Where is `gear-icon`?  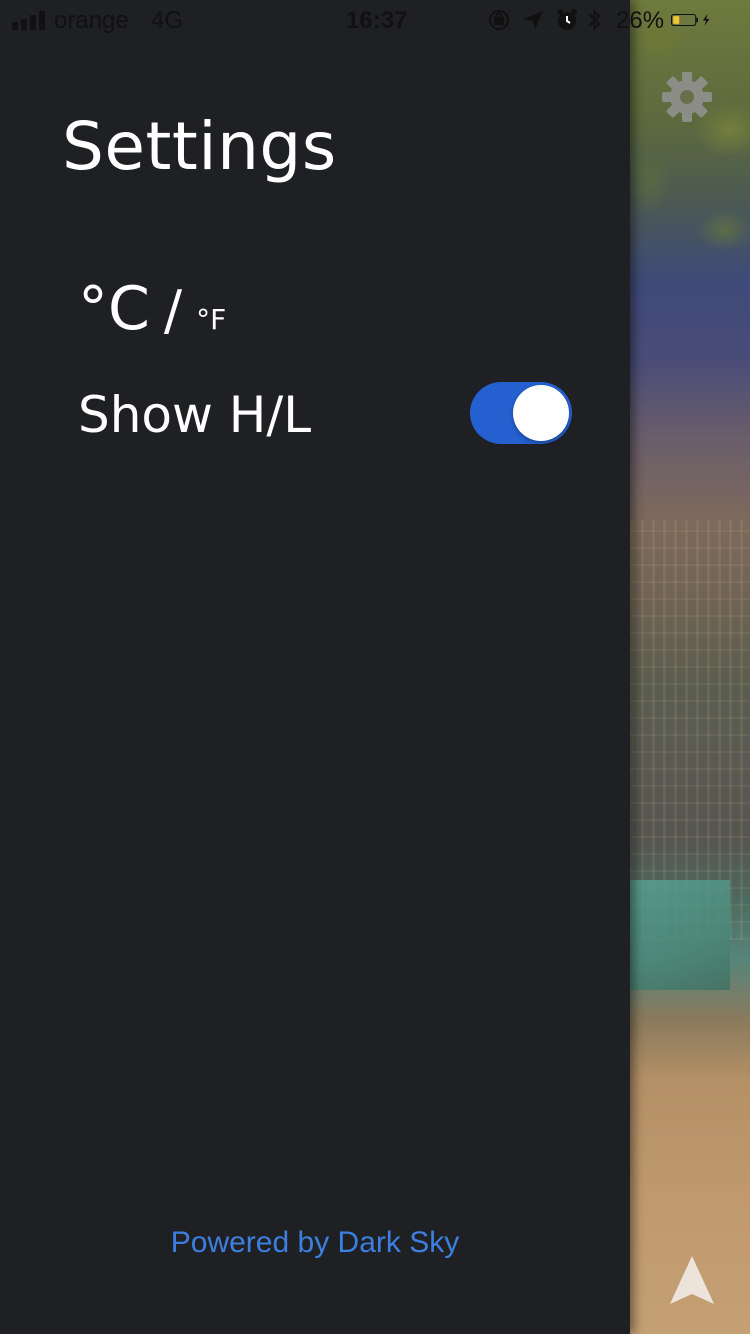 gear-icon is located at coordinates (687, 97).